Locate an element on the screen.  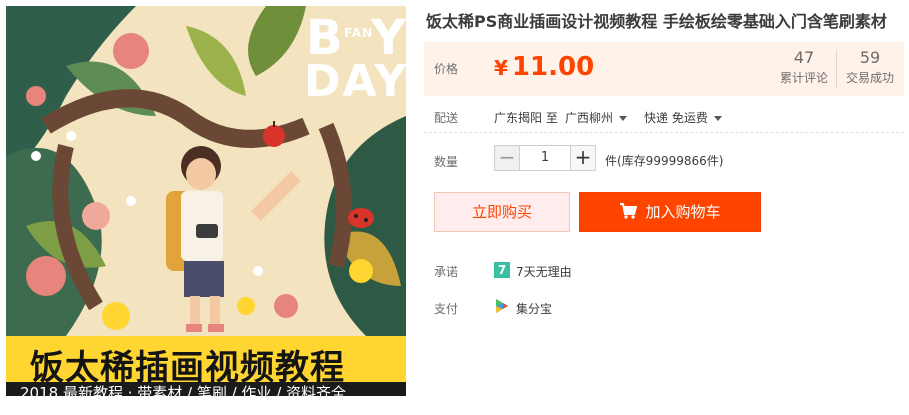
shipping-method: 快递 免运费 is located at coordinates (676, 118).